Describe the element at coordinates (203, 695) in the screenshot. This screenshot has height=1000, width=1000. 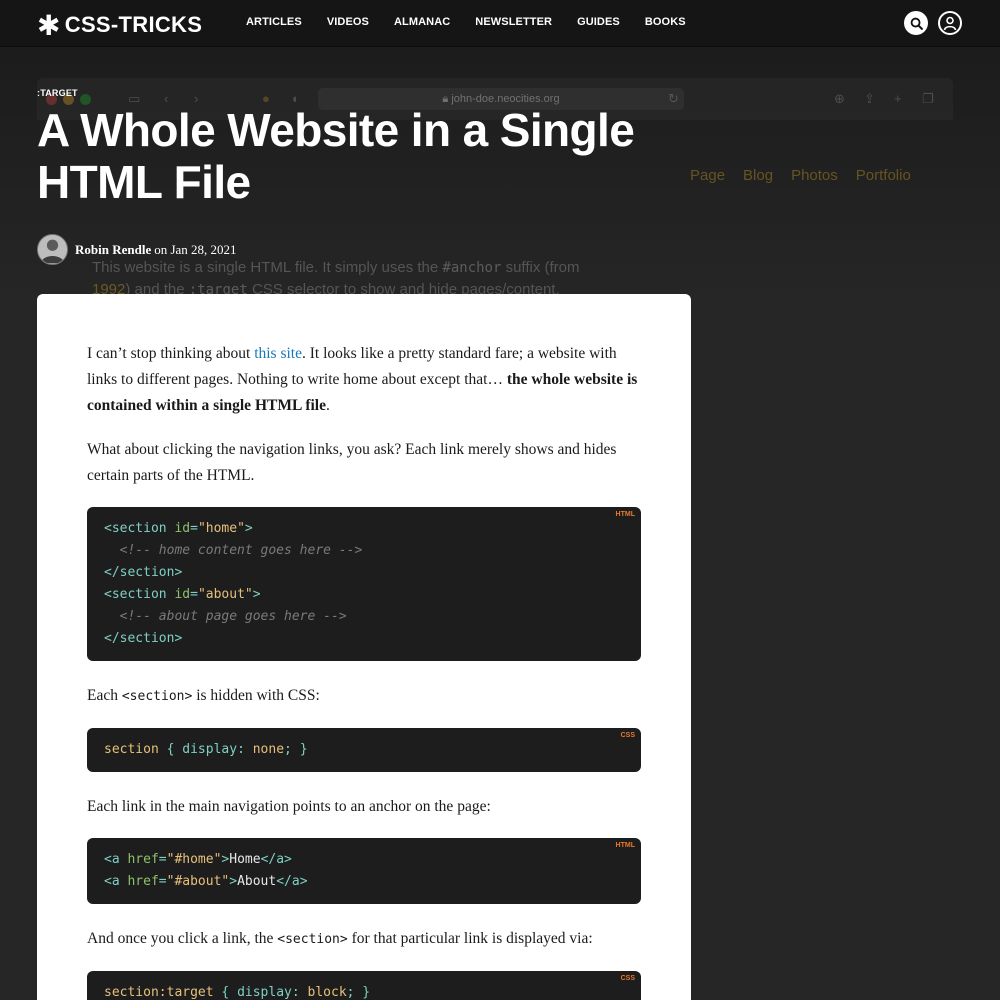
I see `paragraph-hidden: Each <section> is hidden with CSS:` at that location.